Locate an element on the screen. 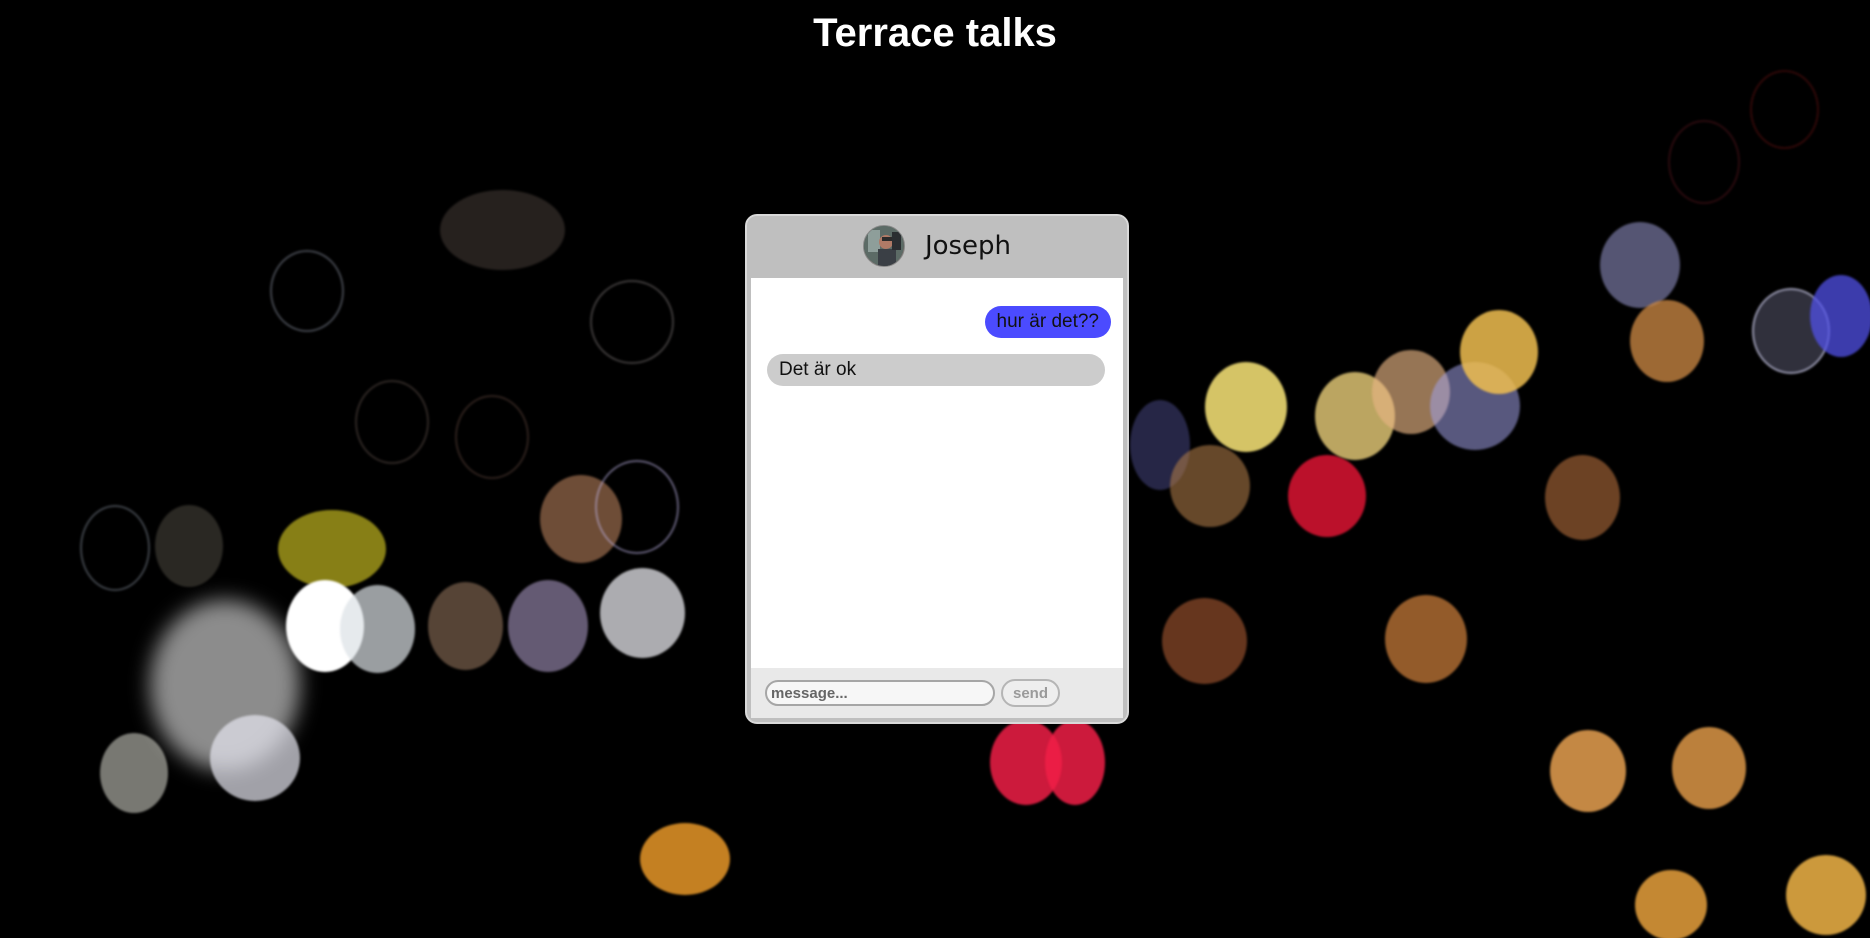 The width and height of the screenshot is (1870, 938). message-outgoing: hur är det?? is located at coordinates (1047, 322).